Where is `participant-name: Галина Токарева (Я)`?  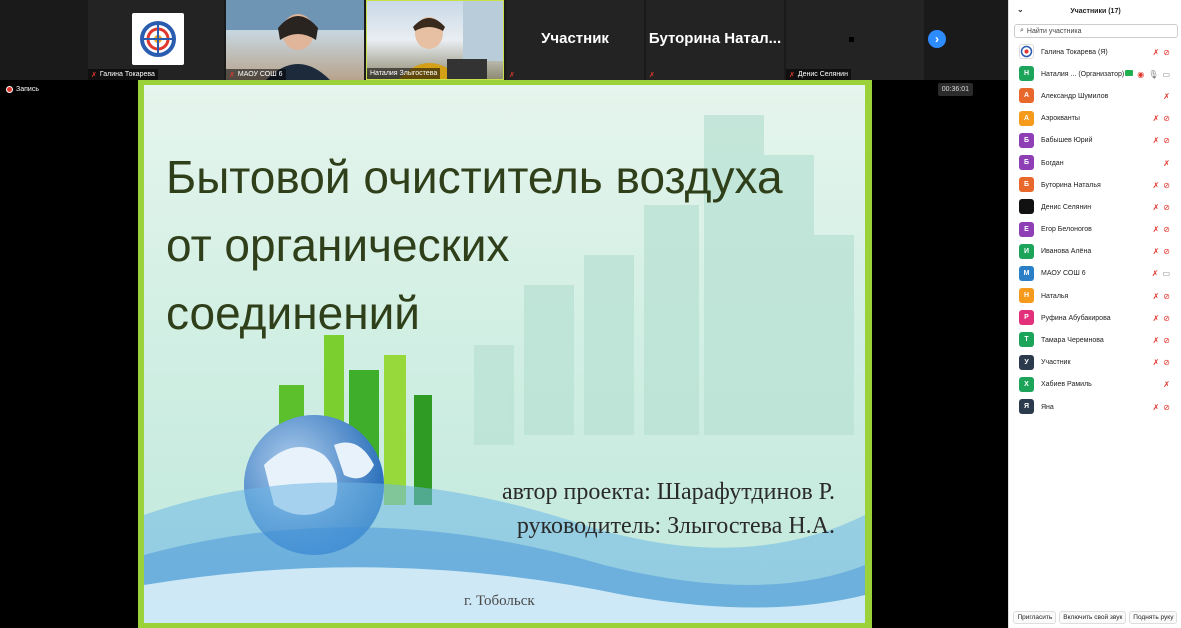
participant-name: Галина Токарева (Я) is located at coordinates (1074, 52).